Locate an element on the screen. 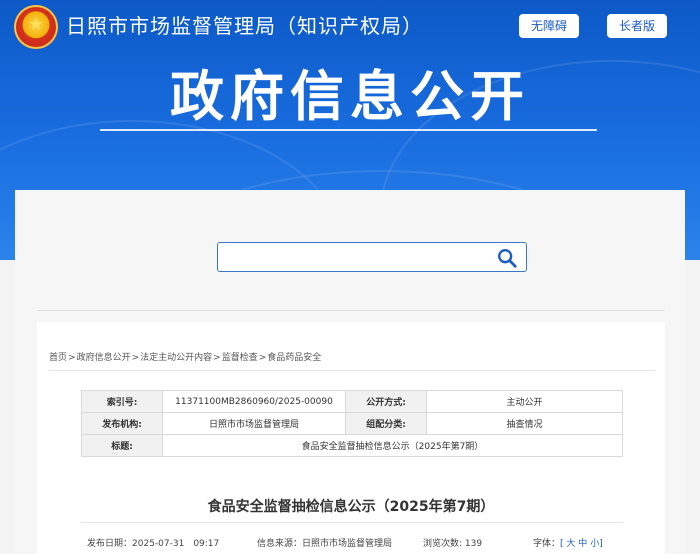 Image resolution: width=700 pixels, height=554 pixels. search-icon is located at coordinates (507, 258).